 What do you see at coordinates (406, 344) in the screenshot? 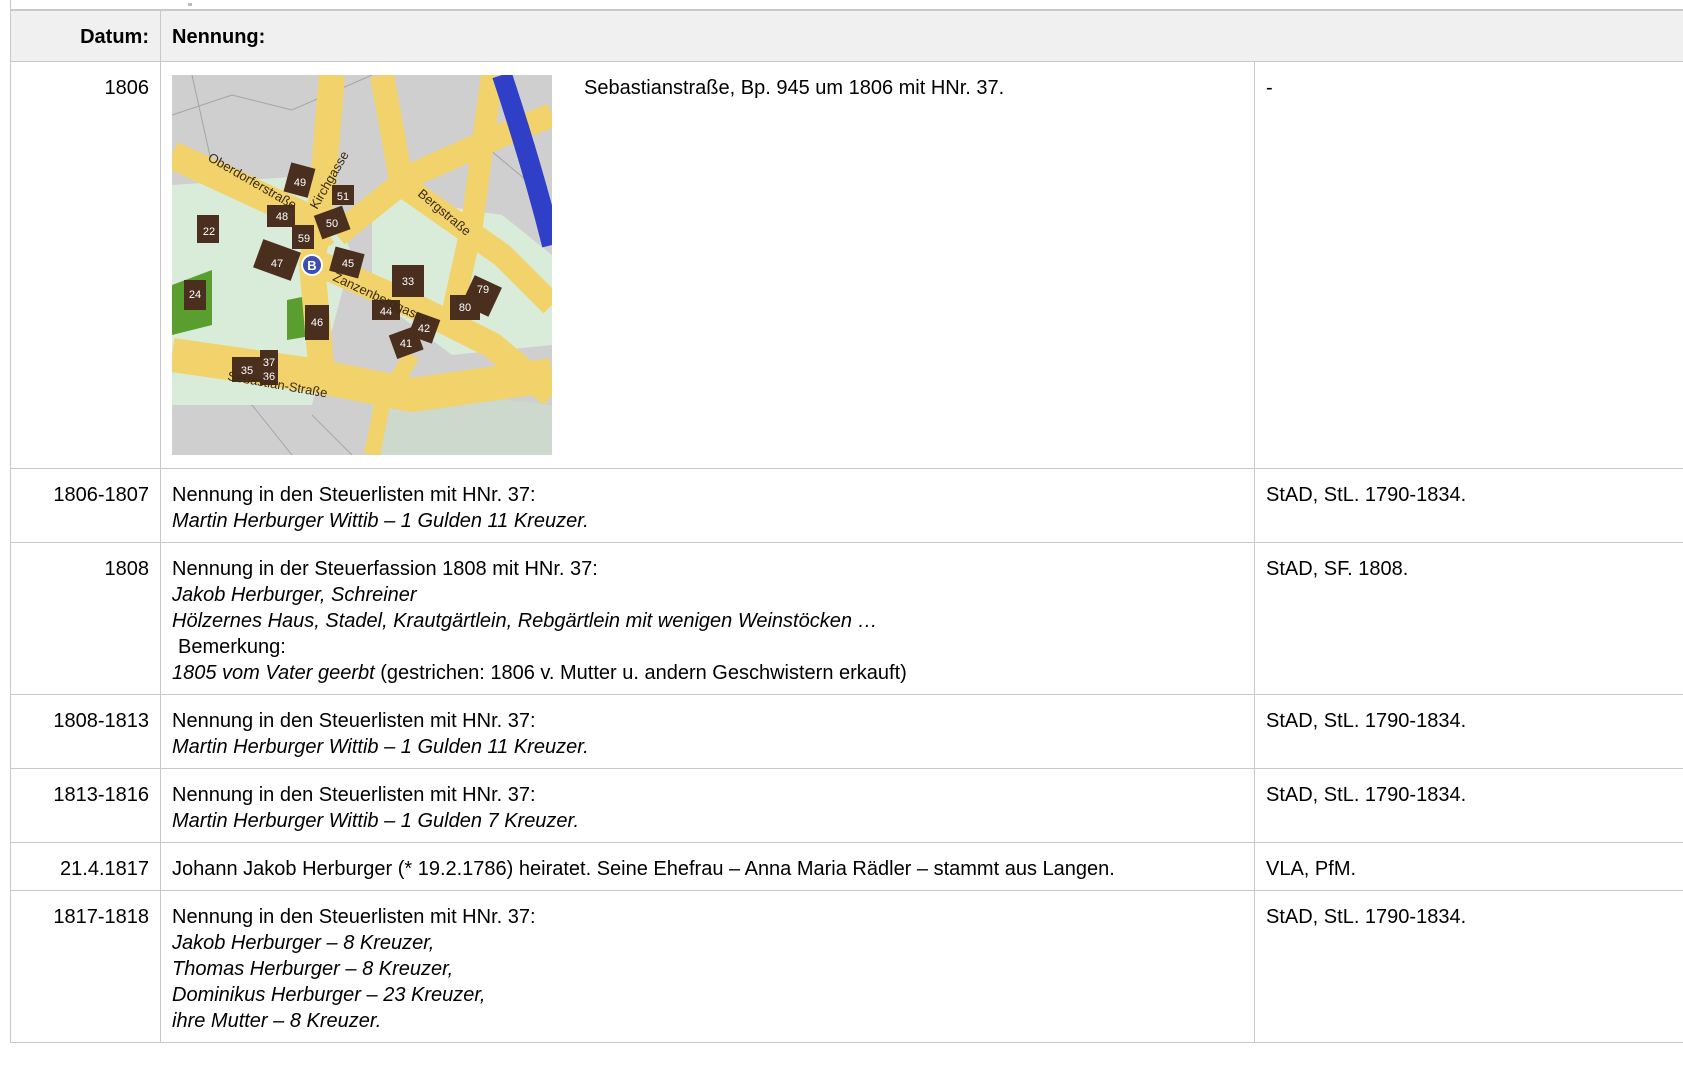
I see `svg-text: 41` at bounding box center [406, 344].